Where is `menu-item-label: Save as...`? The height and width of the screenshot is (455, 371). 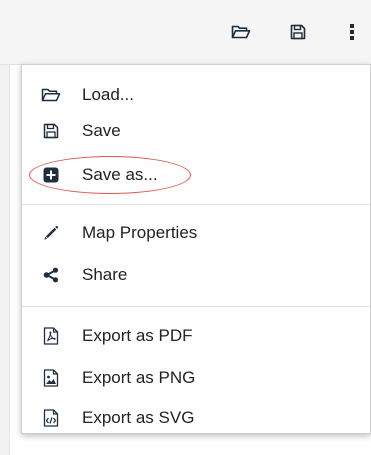 menu-item-label: Save as... is located at coordinates (120, 174).